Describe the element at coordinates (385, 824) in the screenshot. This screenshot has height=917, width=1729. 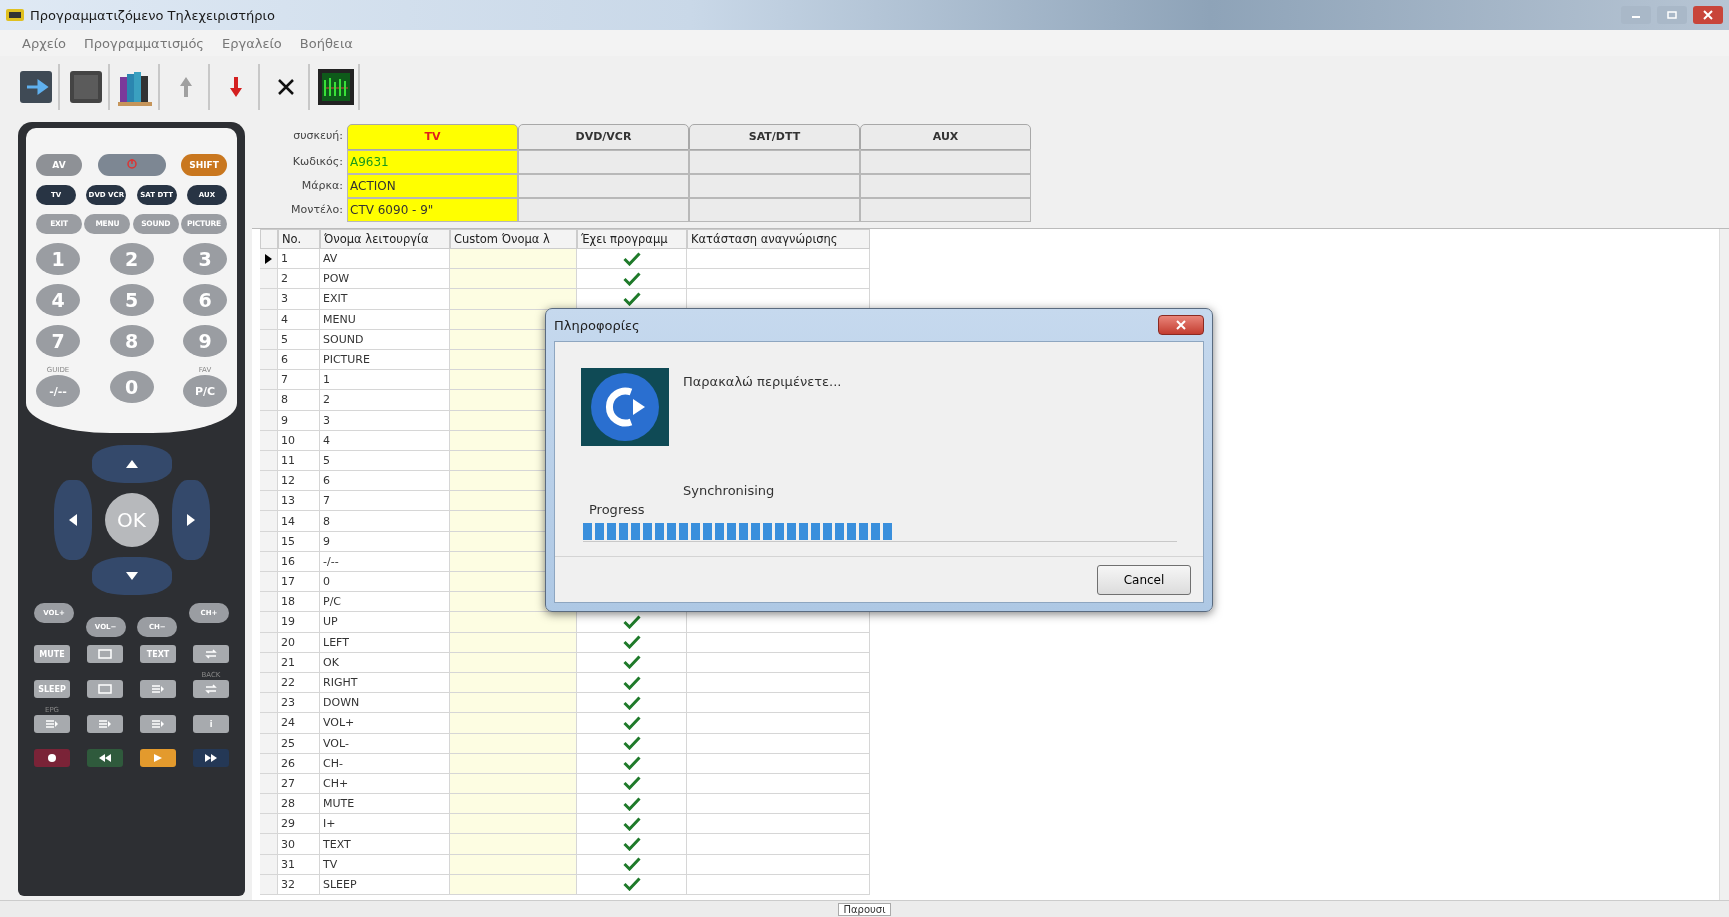
I see `table-cell: I+` at that location.